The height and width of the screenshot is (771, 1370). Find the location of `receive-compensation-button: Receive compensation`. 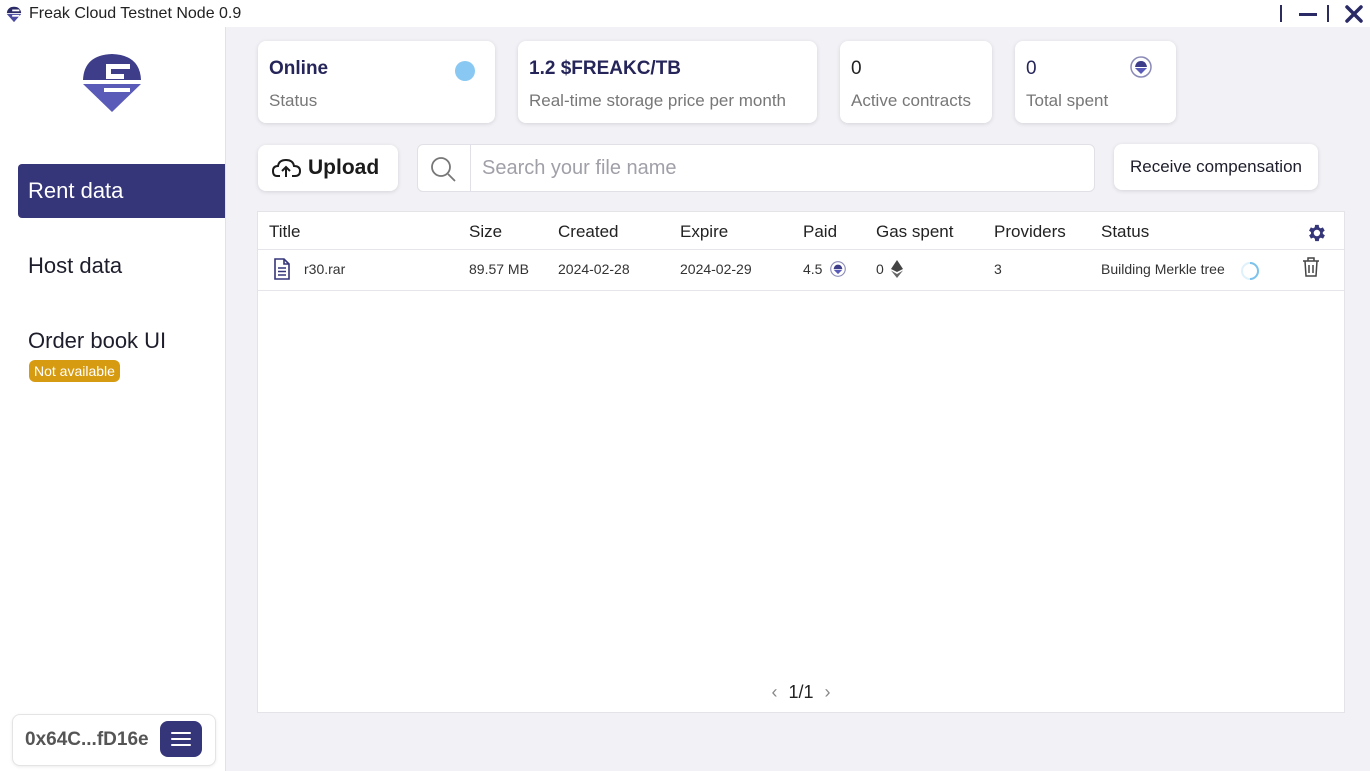

receive-compensation-button: Receive compensation is located at coordinates (1216, 167).